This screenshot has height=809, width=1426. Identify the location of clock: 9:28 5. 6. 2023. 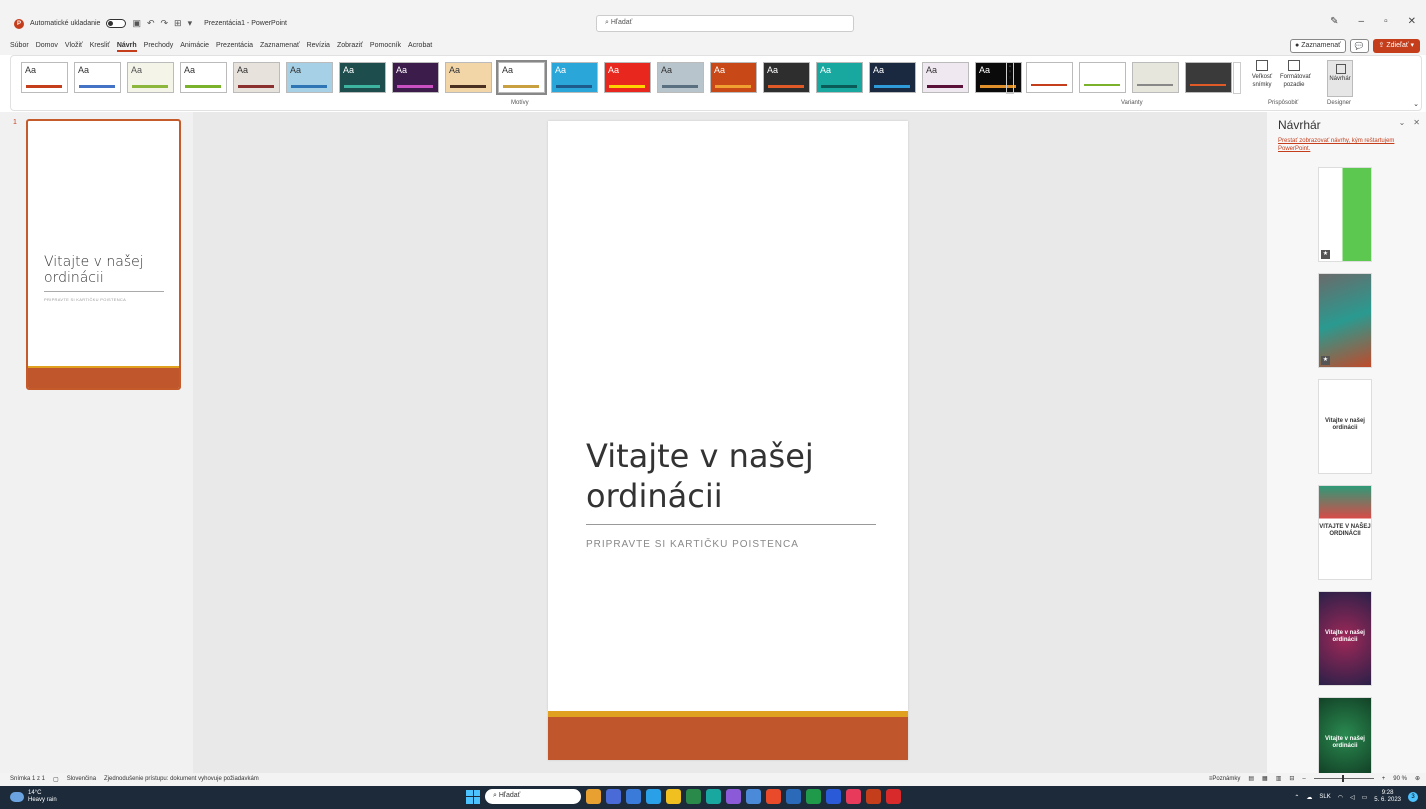
(1387, 797).